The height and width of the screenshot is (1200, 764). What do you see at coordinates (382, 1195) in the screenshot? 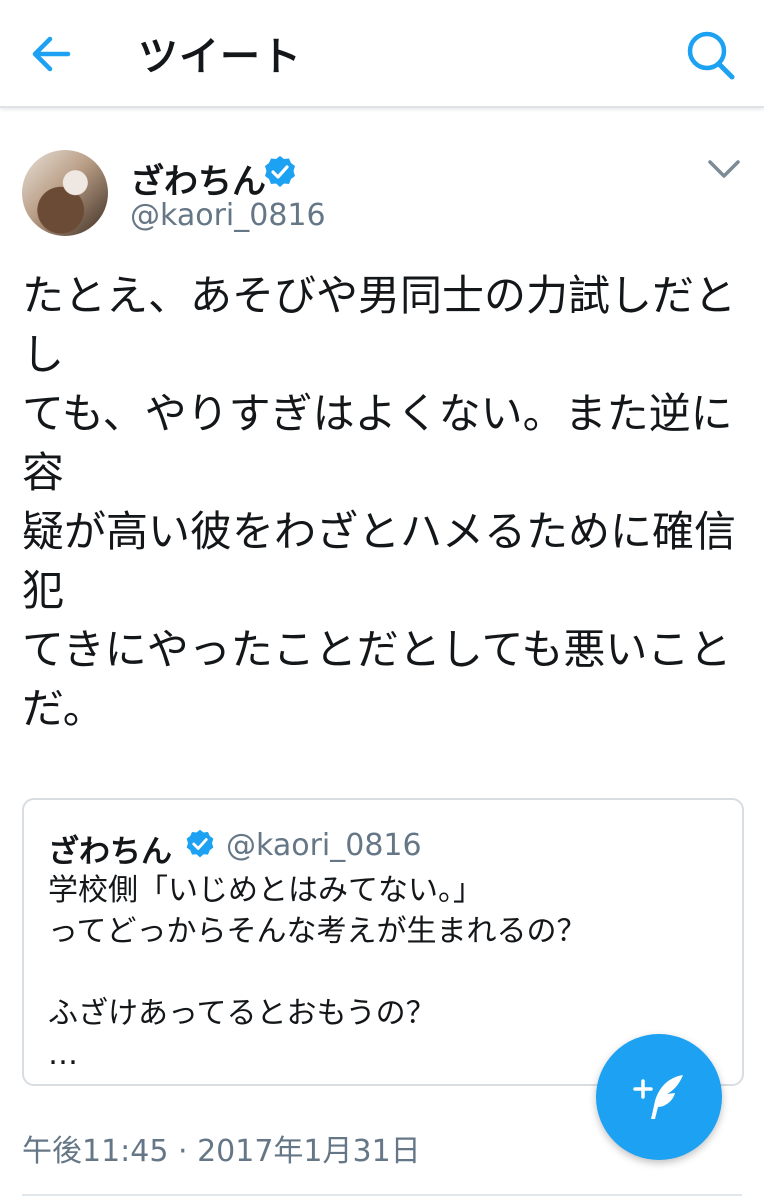
I see `divider` at bounding box center [382, 1195].